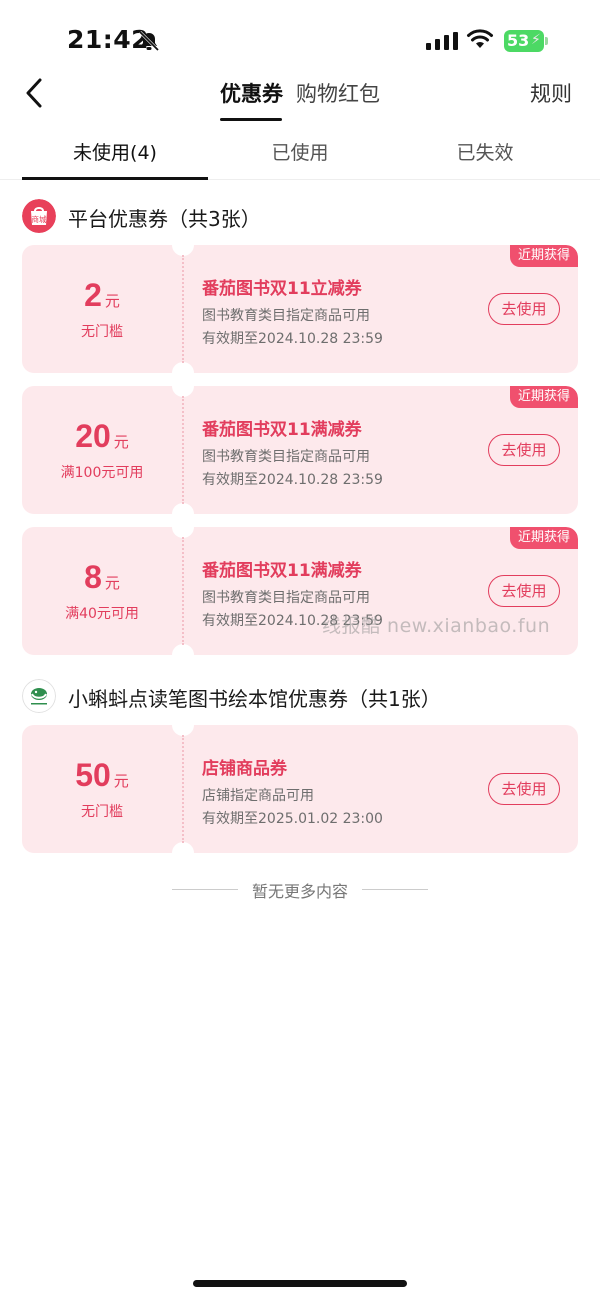 The image size is (600, 1300). I want to click on mall-logo-icon: 商城, so click(39, 216).